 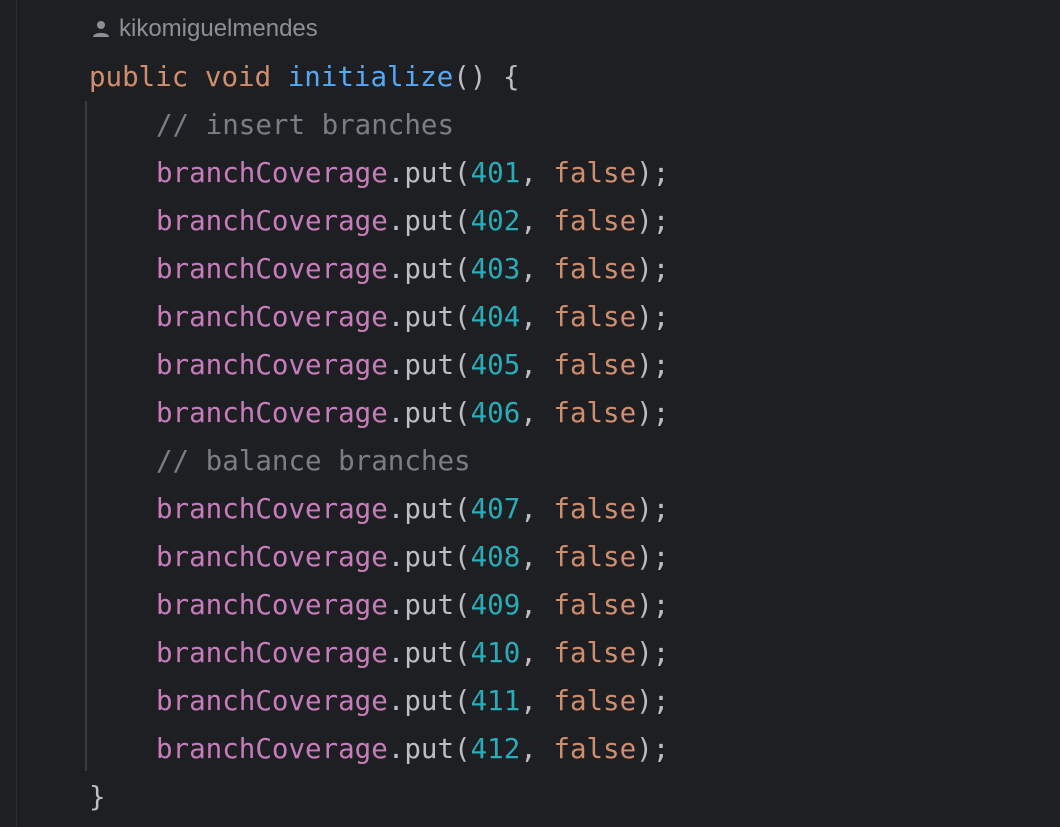 I want to click on author-inlay-hint: kikomiguelmendes, so click(x=205, y=29).